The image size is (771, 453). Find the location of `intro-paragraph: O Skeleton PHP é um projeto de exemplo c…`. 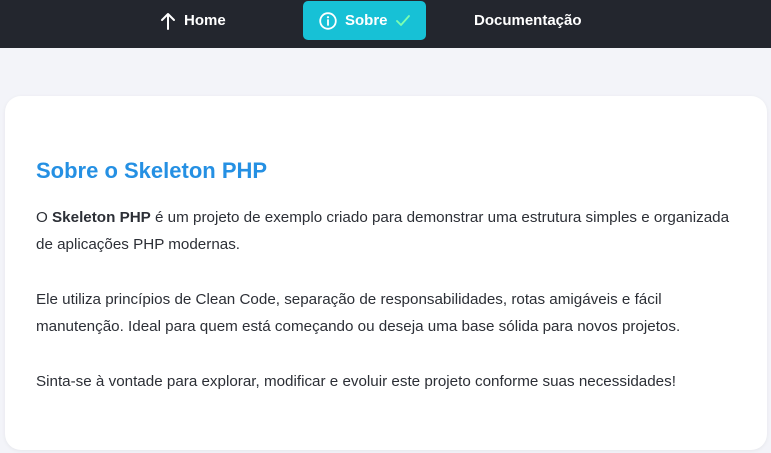

intro-paragraph: O Skeleton PHP é um projeto de exemplo c… is located at coordinates (386, 231).